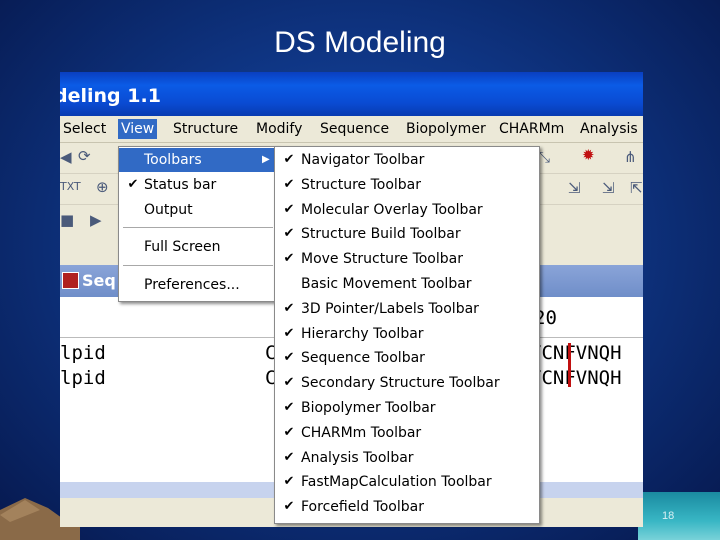 The width and height of the screenshot is (720, 540). I want to click on toolbar-toggle-label: Biopolymer Toolbar, so click(368, 408).